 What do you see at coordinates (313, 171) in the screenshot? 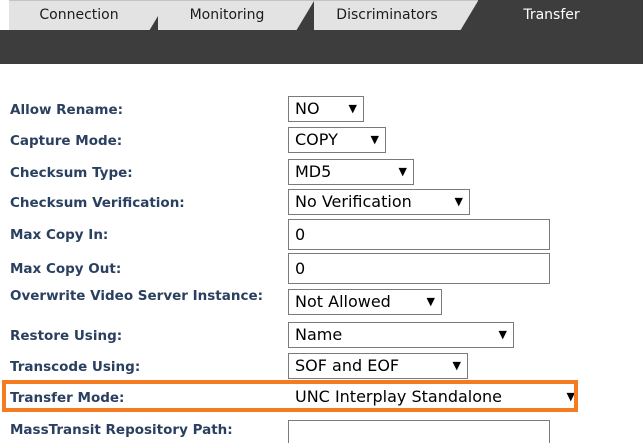
I see `checksum-type-value: MD5` at bounding box center [313, 171].